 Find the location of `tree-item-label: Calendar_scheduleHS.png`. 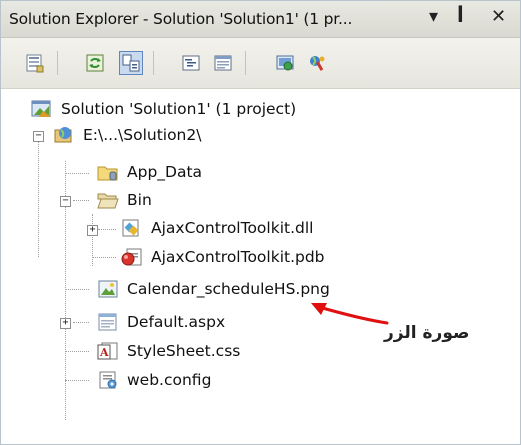

tree-item-label: Calendar_scheduleHS.png is located at coordinates (228, 289).